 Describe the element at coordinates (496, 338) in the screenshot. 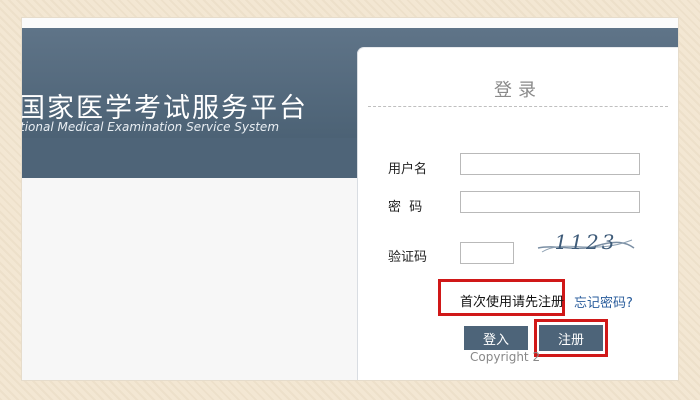

I see `login-button: 登入` at that location.